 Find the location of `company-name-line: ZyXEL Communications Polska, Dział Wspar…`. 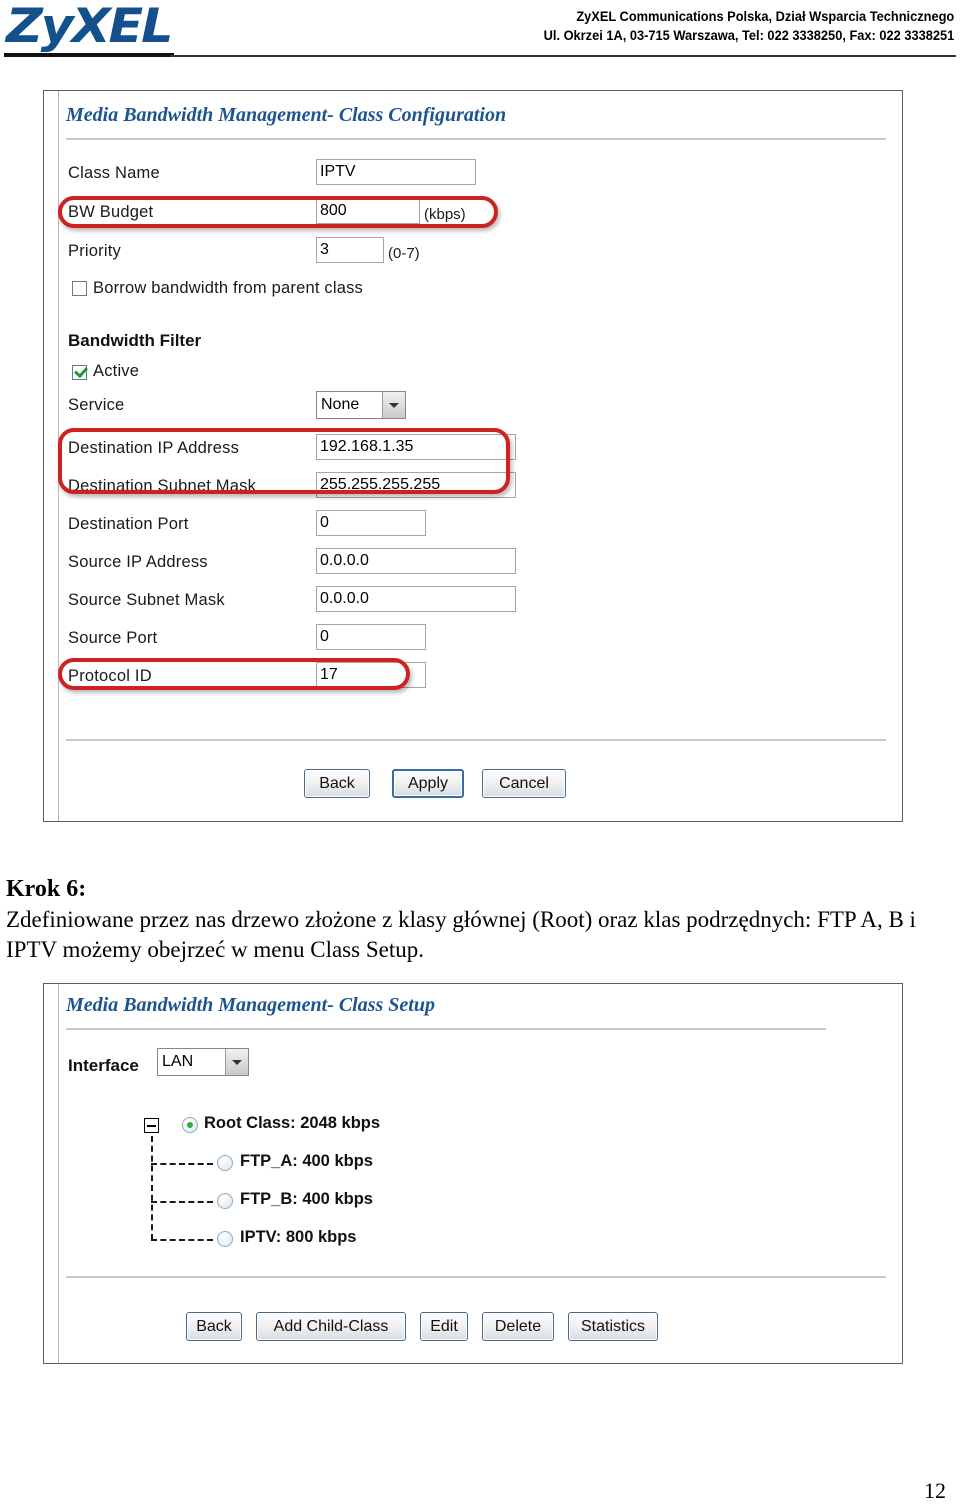

company-name-line: ZyXEL Communications Polska, Dział Wspar… is located at coordinates (765, 16).